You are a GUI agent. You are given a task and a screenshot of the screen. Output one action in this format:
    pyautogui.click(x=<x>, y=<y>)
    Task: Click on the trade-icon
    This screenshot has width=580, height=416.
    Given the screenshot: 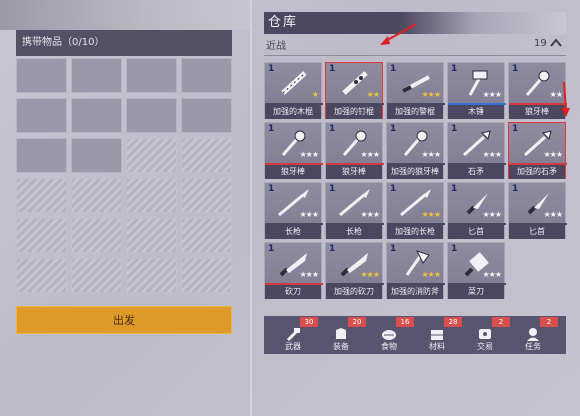 What is the action you would take?
    pyautogui.click(x=485, y=334)
    